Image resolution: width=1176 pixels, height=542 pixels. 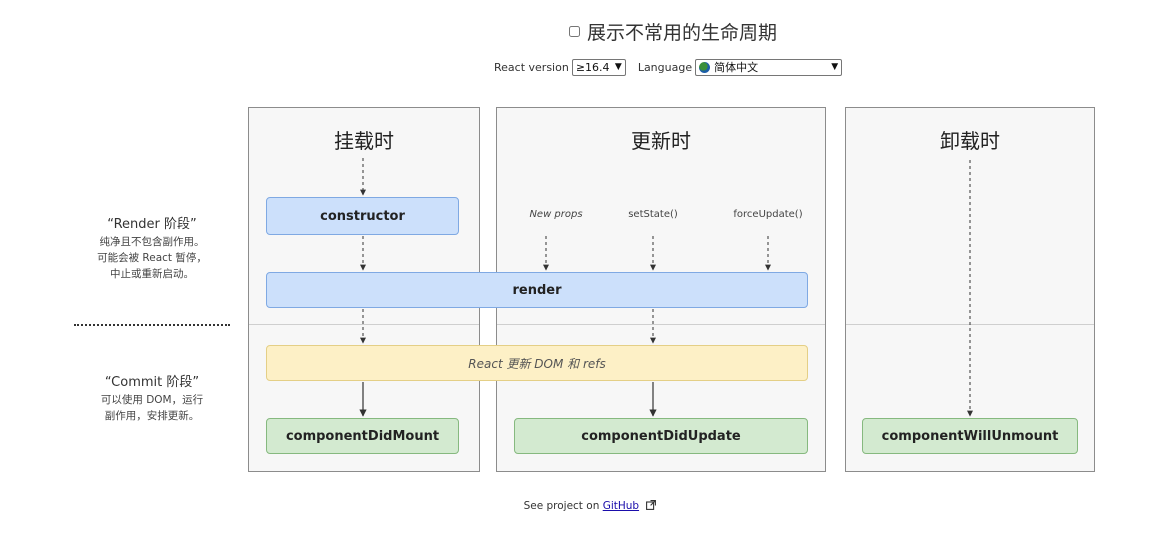 What do you see at coordinates (364, 324) in the screenshot?
I see `mount-phase-divider` at bounding box center [364, 324].